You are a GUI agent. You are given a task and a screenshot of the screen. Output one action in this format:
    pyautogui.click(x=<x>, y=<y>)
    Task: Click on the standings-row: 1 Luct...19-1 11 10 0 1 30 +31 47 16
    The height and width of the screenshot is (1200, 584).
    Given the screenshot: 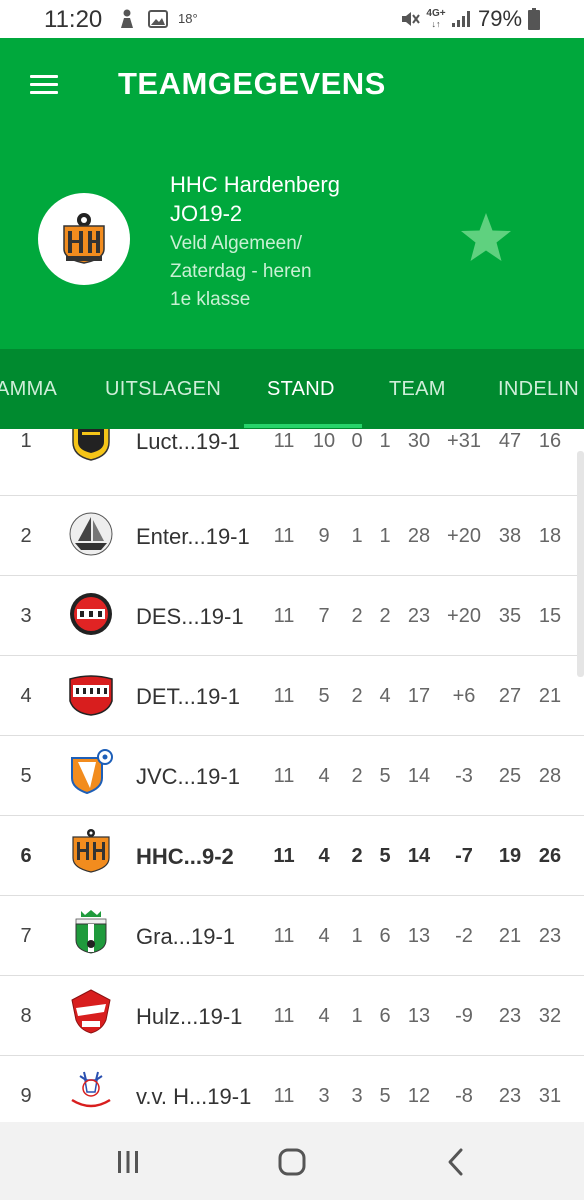 What is the action you would take?
    pyautogui.click(x=292, y=462)
    